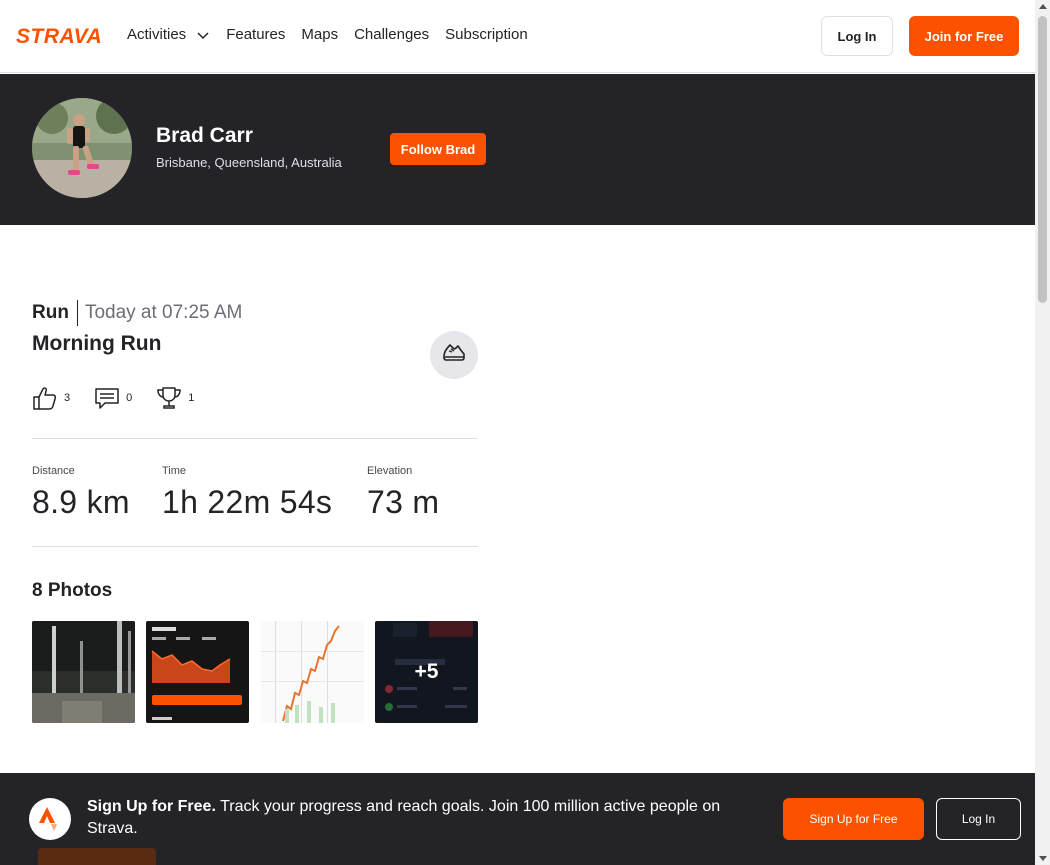 Image resolution: width=1050 pixels, height=865 pixels. What do you see at coordinates (174, 471) in the screenshot?
I see `stat-label: Time` at bounding box center [174, 471].